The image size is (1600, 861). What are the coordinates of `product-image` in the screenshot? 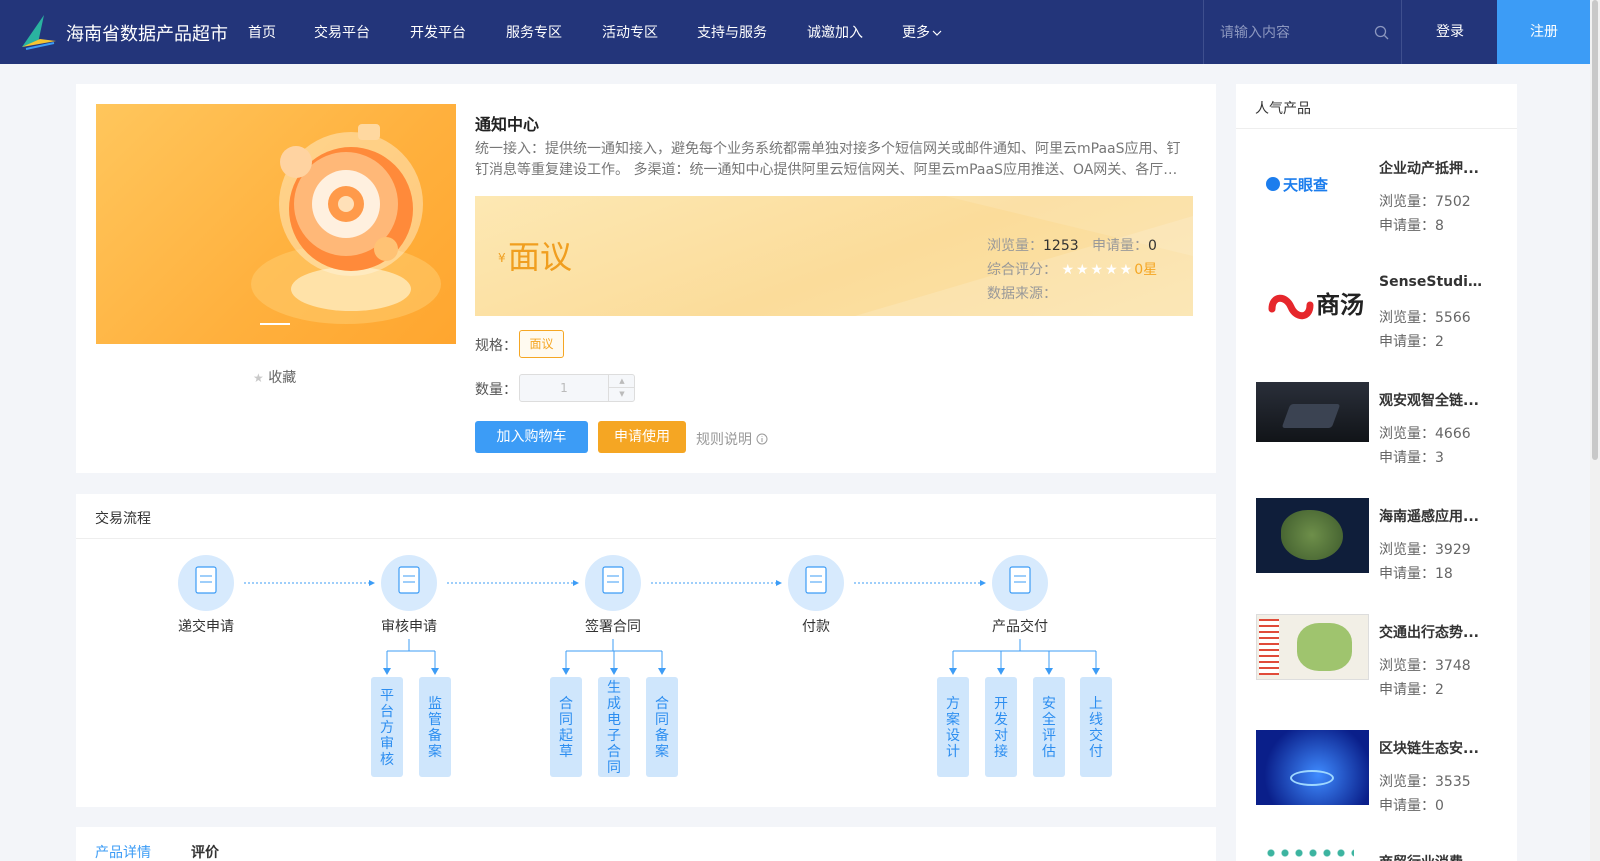 It's located at (276, 224).